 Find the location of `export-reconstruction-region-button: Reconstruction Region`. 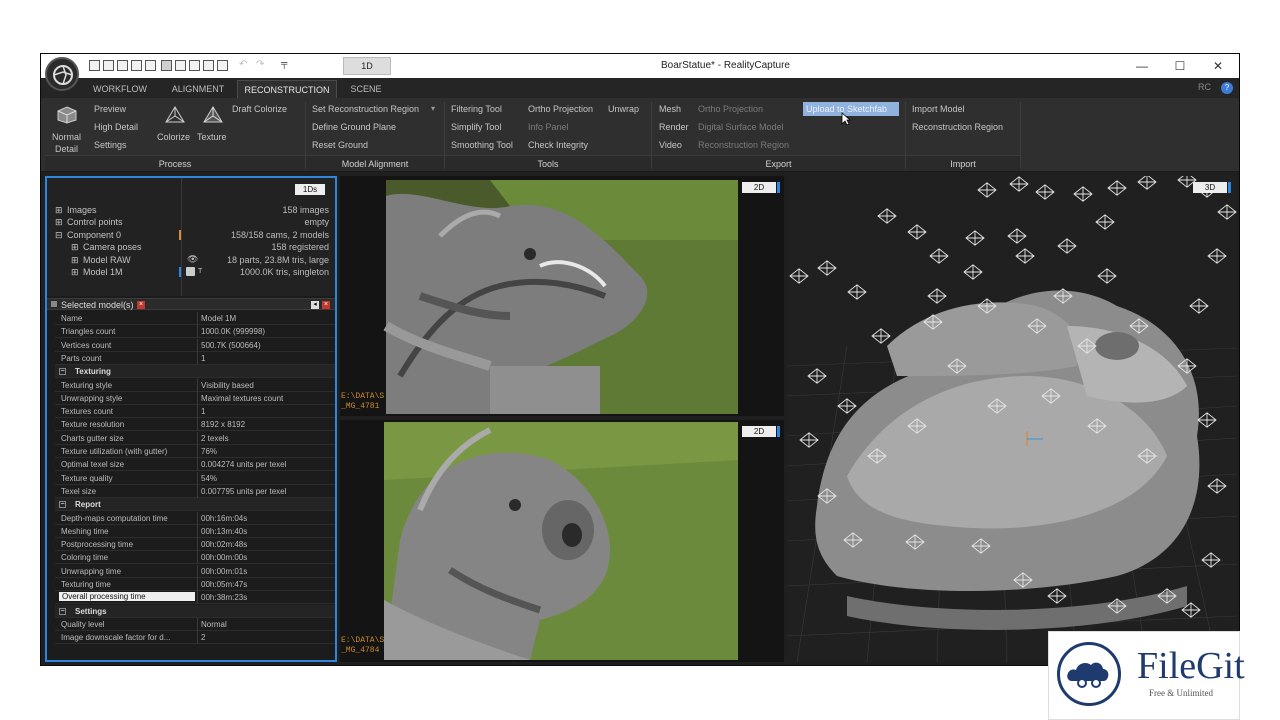

export-reconstruction-region-button: Reconstruction Region is located at coordinates (743, 145).